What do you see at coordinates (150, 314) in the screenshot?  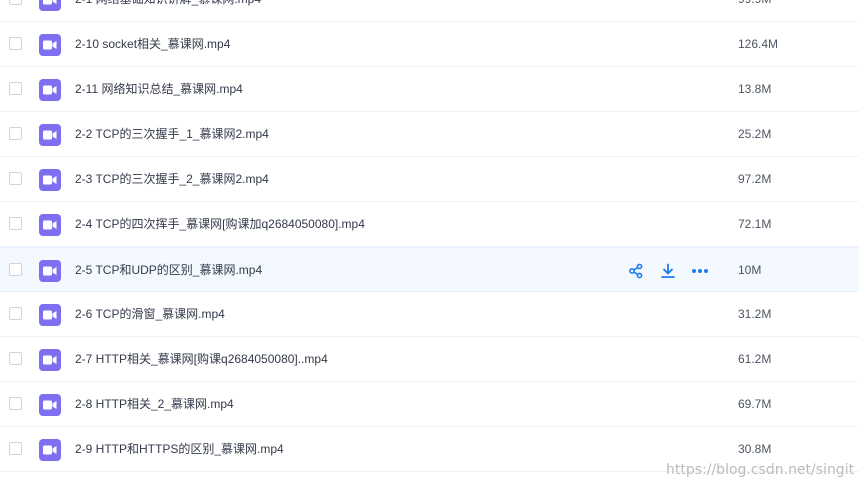 I see `file-name: 2-6 TCP的滑窗_慕课网.mp4` at bounding box center [150, 314].